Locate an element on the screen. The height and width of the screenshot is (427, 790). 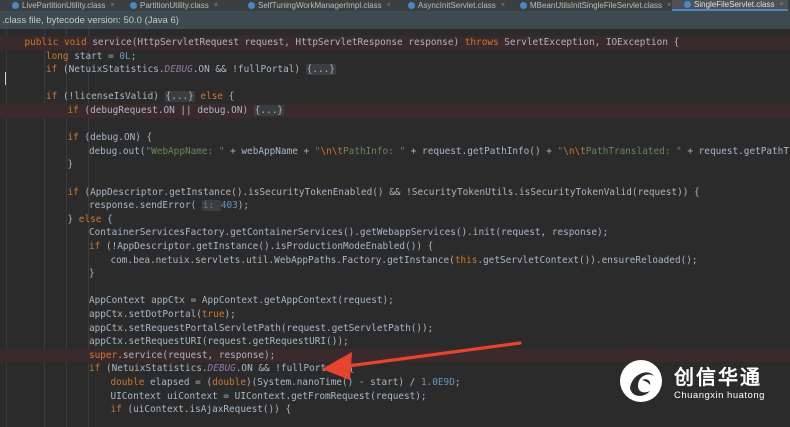
logo-english-name: Chuangxin huatong is located at coordinates (719, 395).